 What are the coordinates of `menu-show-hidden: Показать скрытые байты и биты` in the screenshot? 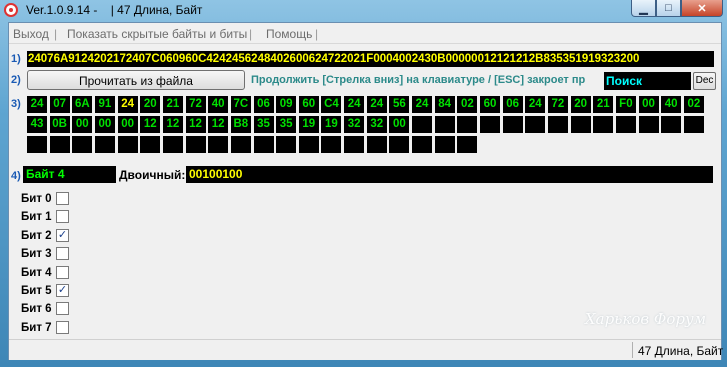 It's located at (157, 34).